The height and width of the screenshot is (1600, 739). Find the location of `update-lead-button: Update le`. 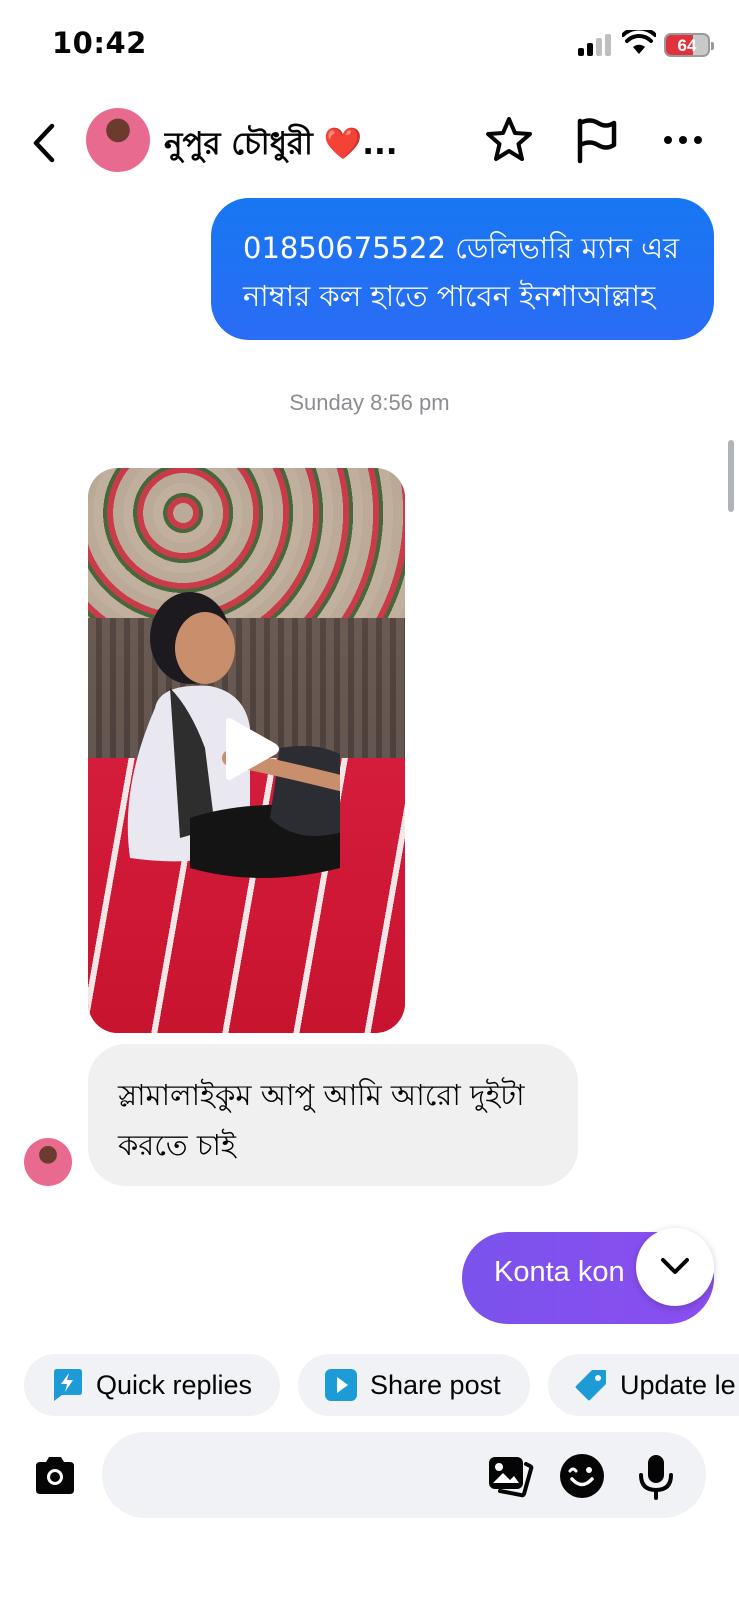

update-lead-button: Update le is located at coordinates (643, 1385).